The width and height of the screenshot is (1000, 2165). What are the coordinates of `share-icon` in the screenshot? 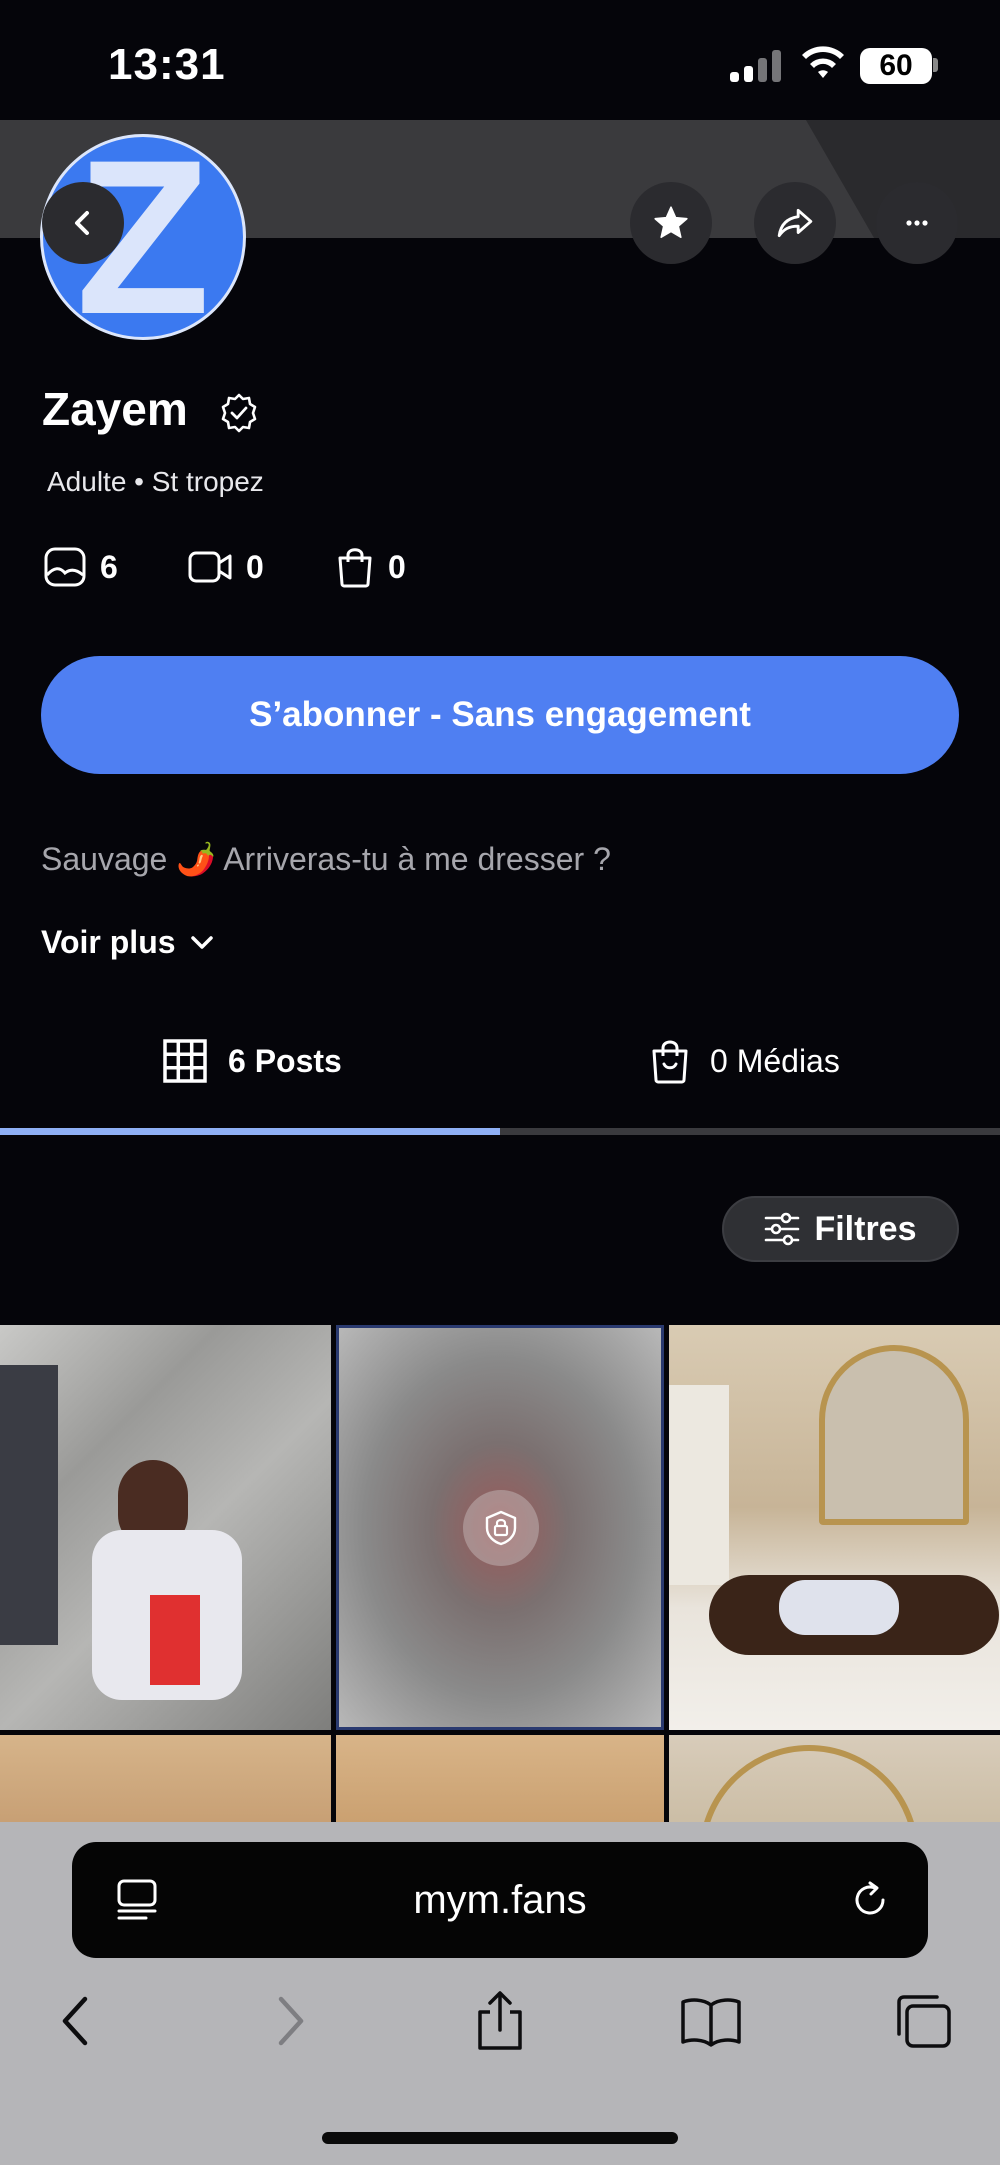 It's located at (500, 2020).